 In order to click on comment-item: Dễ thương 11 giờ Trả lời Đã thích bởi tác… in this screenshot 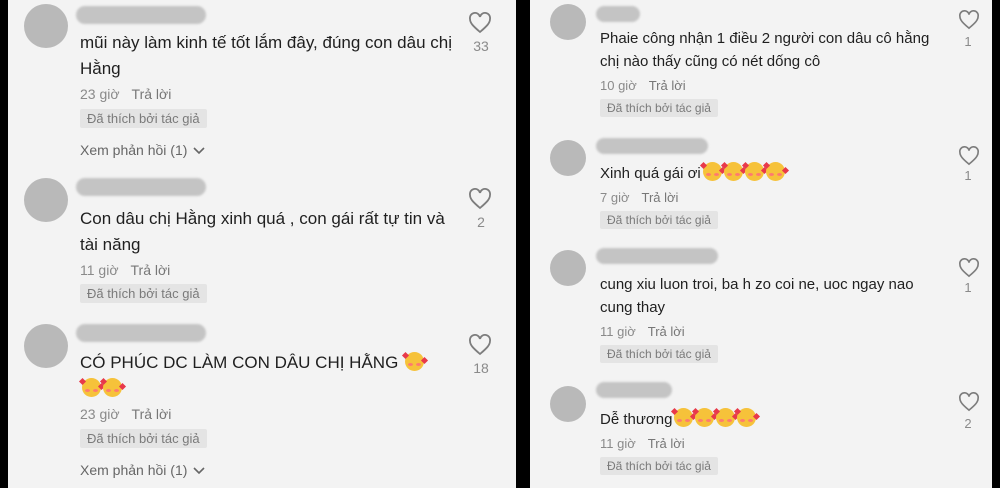, I will do `click(761, 434)`.